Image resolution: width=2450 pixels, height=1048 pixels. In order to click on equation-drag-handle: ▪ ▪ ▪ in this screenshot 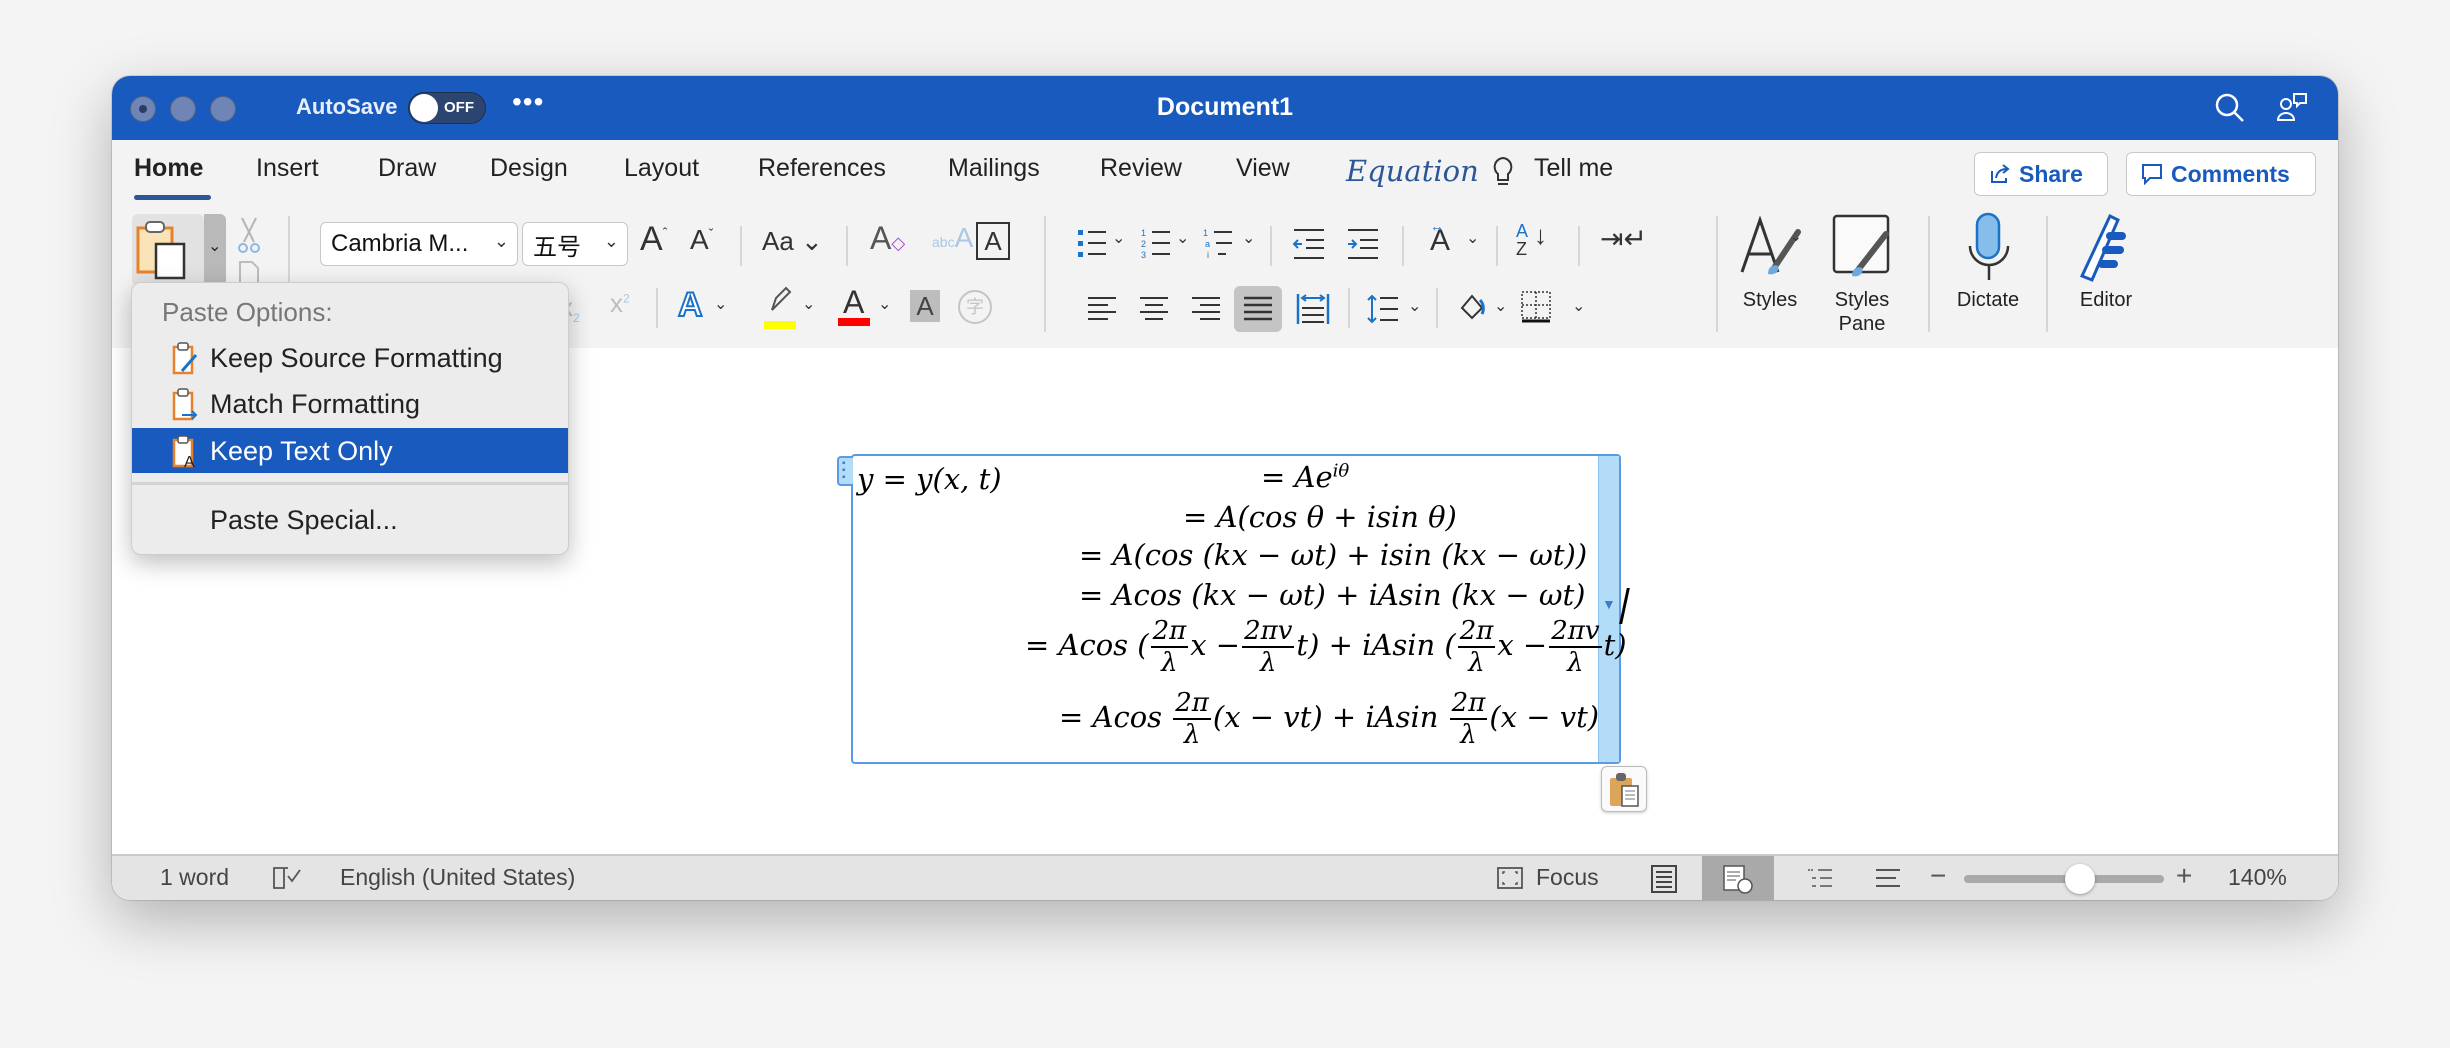, I will do `click(845, 471)`.